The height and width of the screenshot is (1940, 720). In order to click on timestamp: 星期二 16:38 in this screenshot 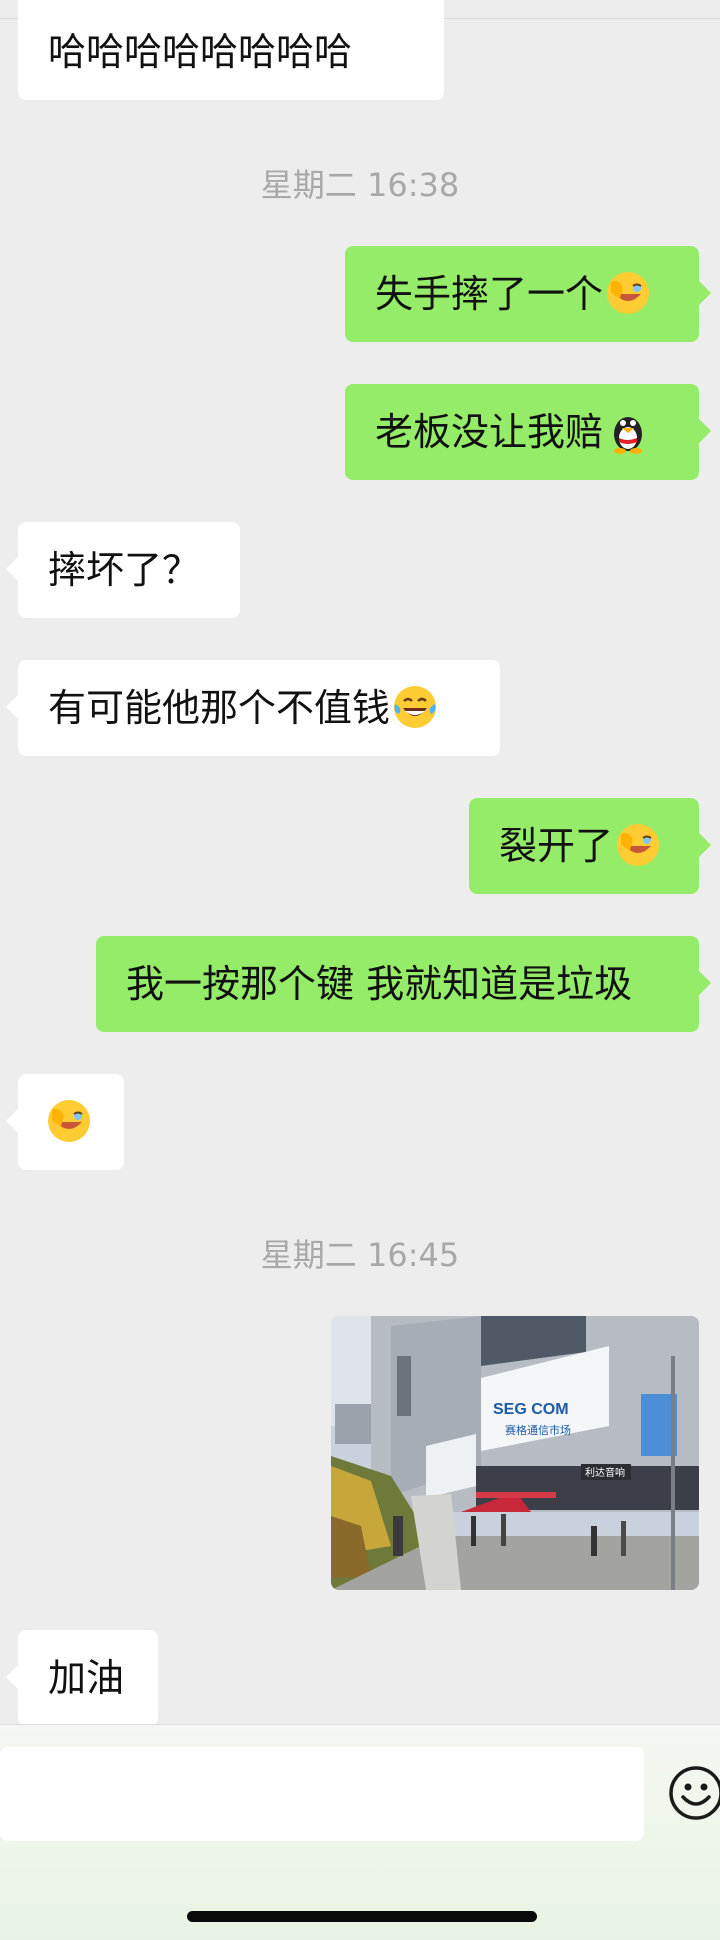, I will do `click(360, 185)`.